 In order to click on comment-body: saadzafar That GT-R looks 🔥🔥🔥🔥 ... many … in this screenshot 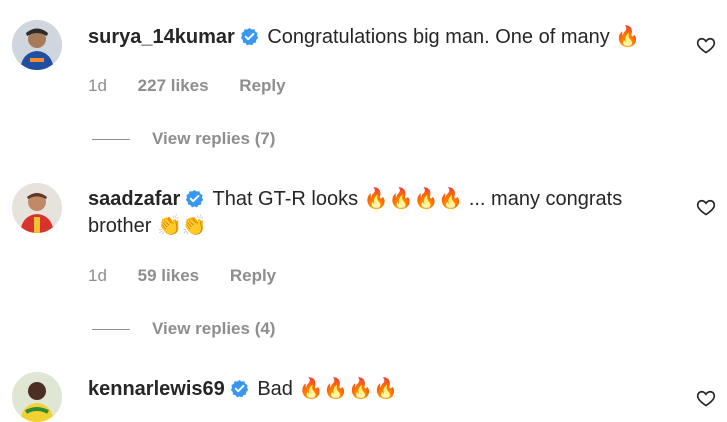, I will do `click(368, 213)`.